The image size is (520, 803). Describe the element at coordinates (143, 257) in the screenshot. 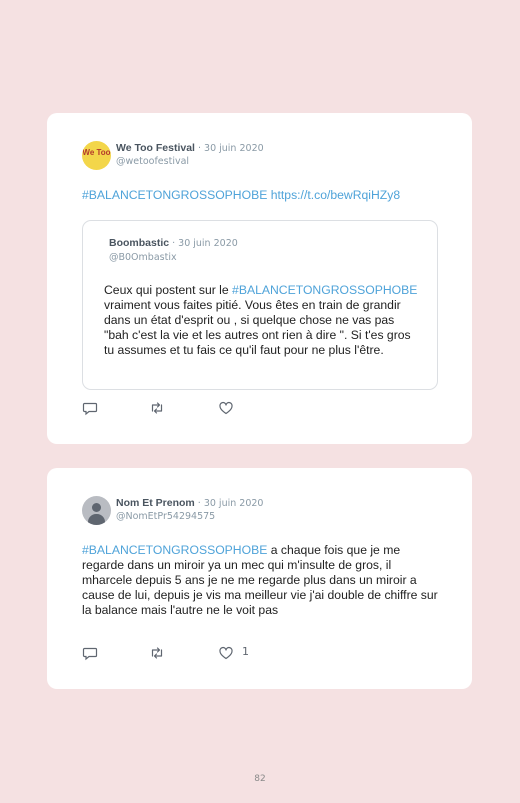

I see `quoted-author-handle: @B0Ombastix` at that location.